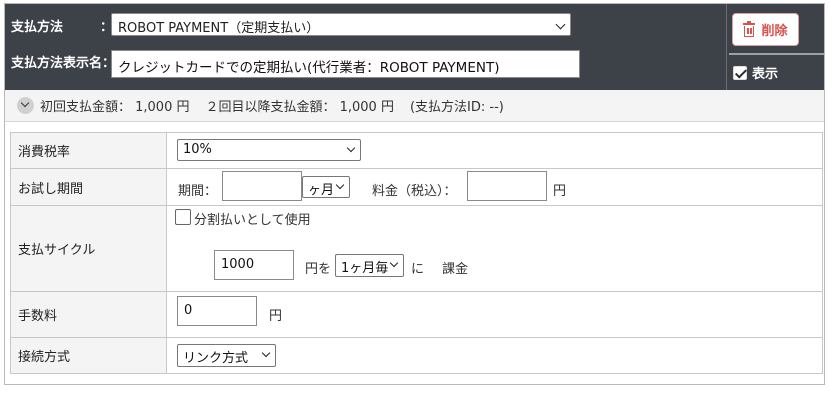 The image size is (829, 395). Describe the element at coordinates (560, 191) in the screenshot. I see `trial-fee-unit: 円` at that location.